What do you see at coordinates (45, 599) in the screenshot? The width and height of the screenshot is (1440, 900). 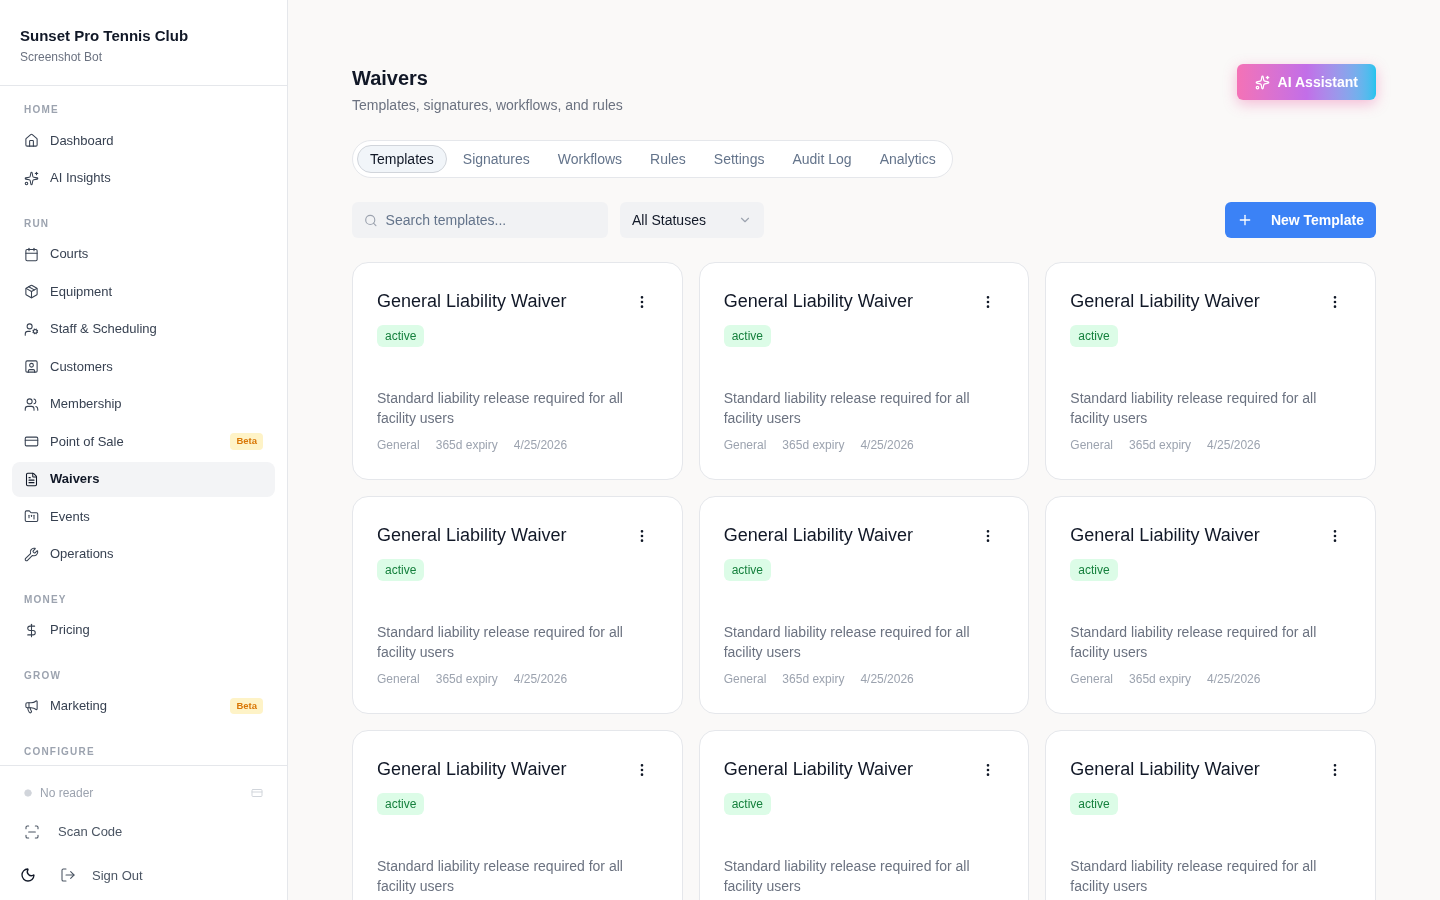 I see `section-heading: MONEY` at bounding box center [45, 599].